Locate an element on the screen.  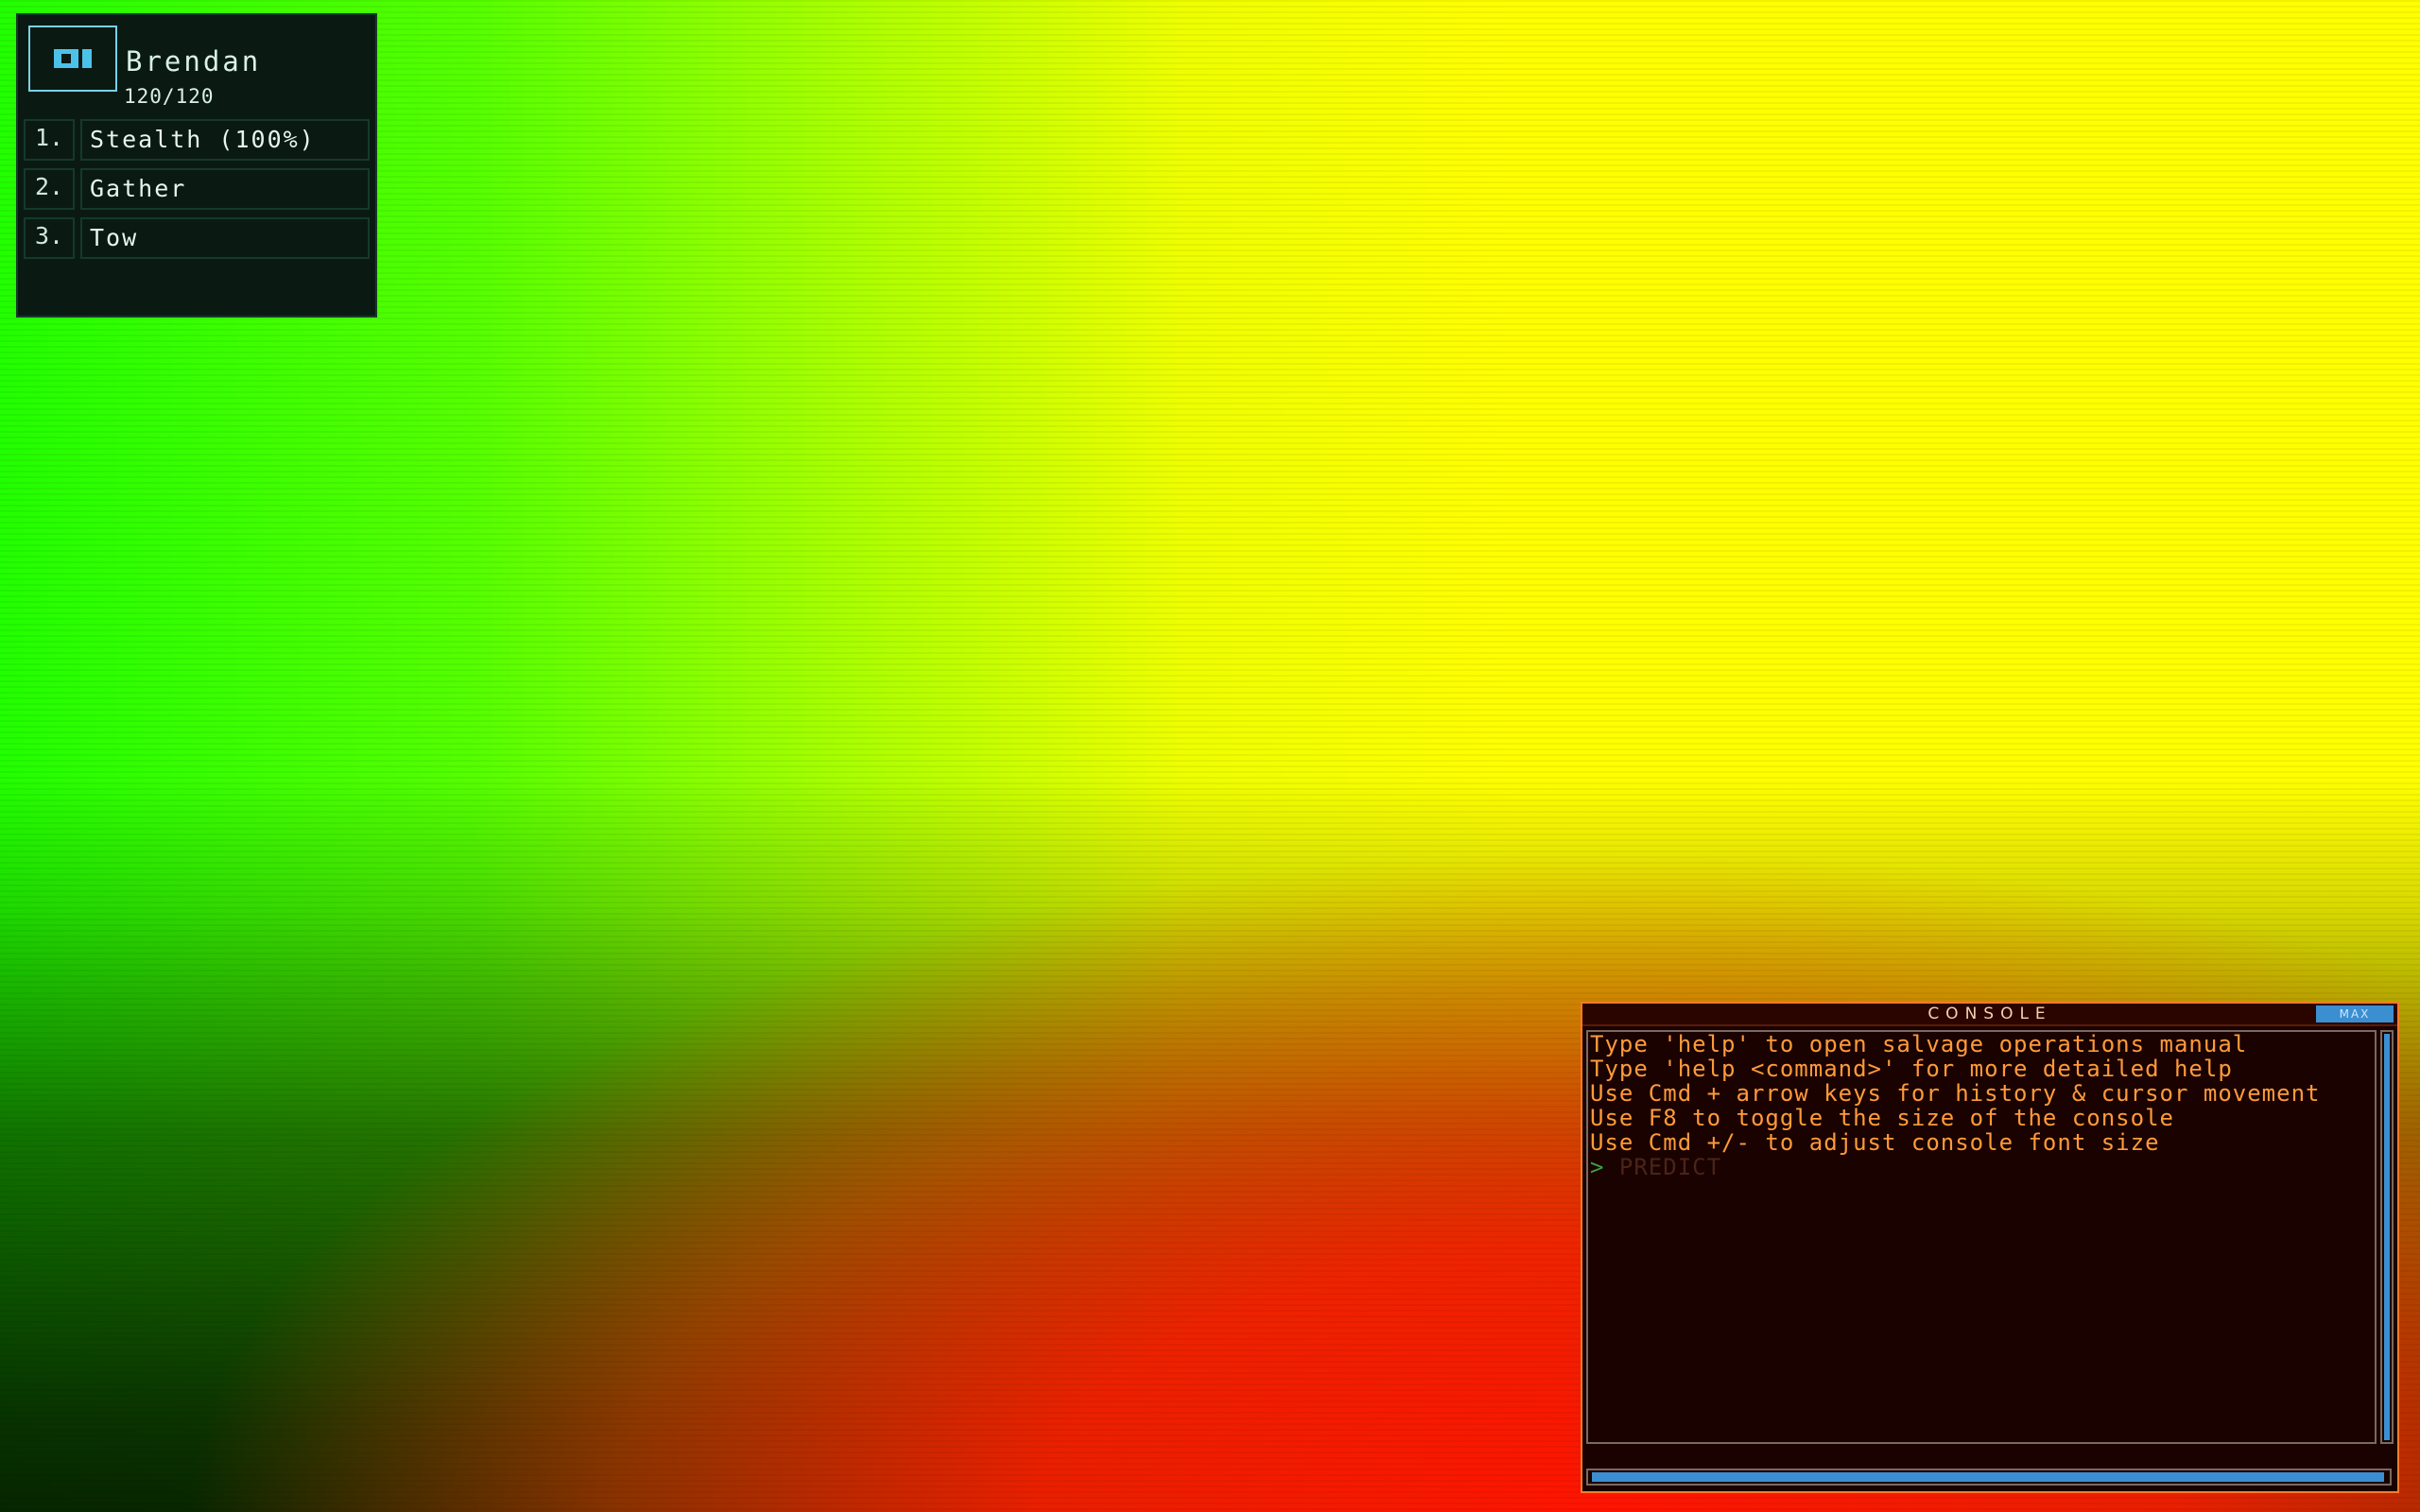
command-label: Stealth (100%) is located at coordinates (225, 140).